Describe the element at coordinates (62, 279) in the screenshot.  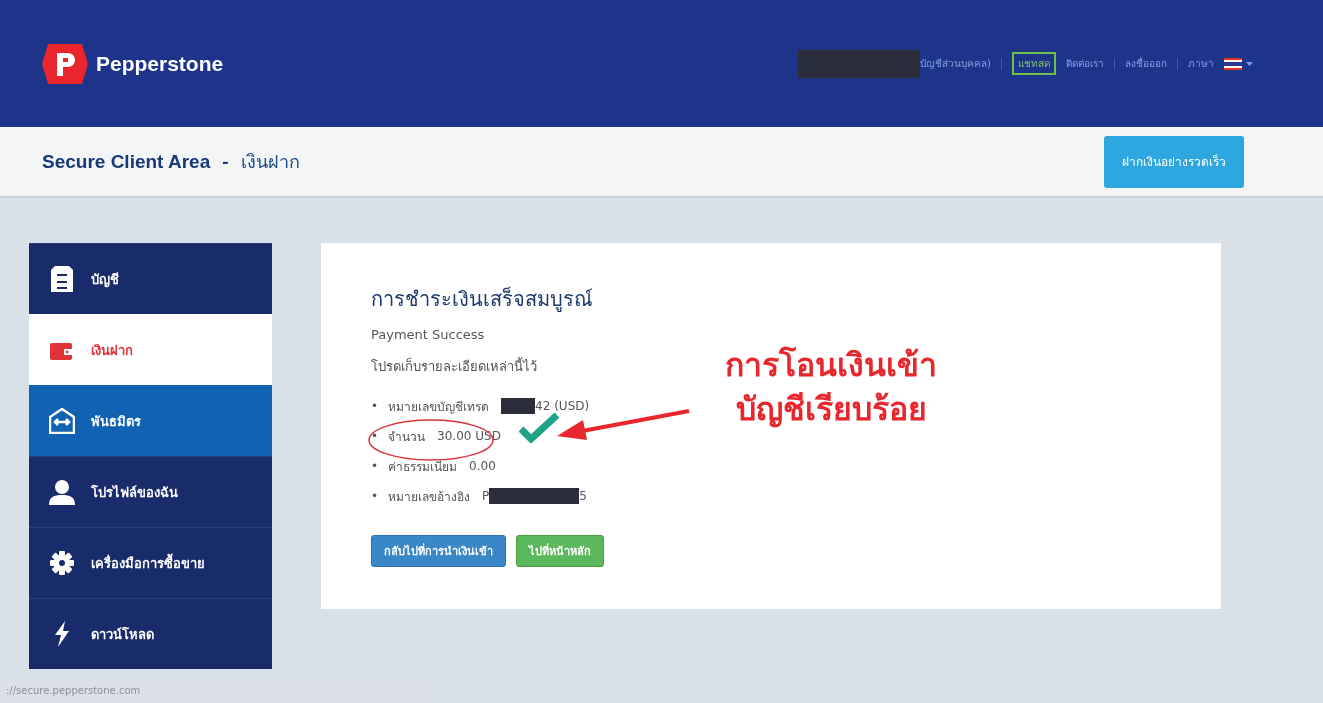
I see `cabinet-icon` at that location.